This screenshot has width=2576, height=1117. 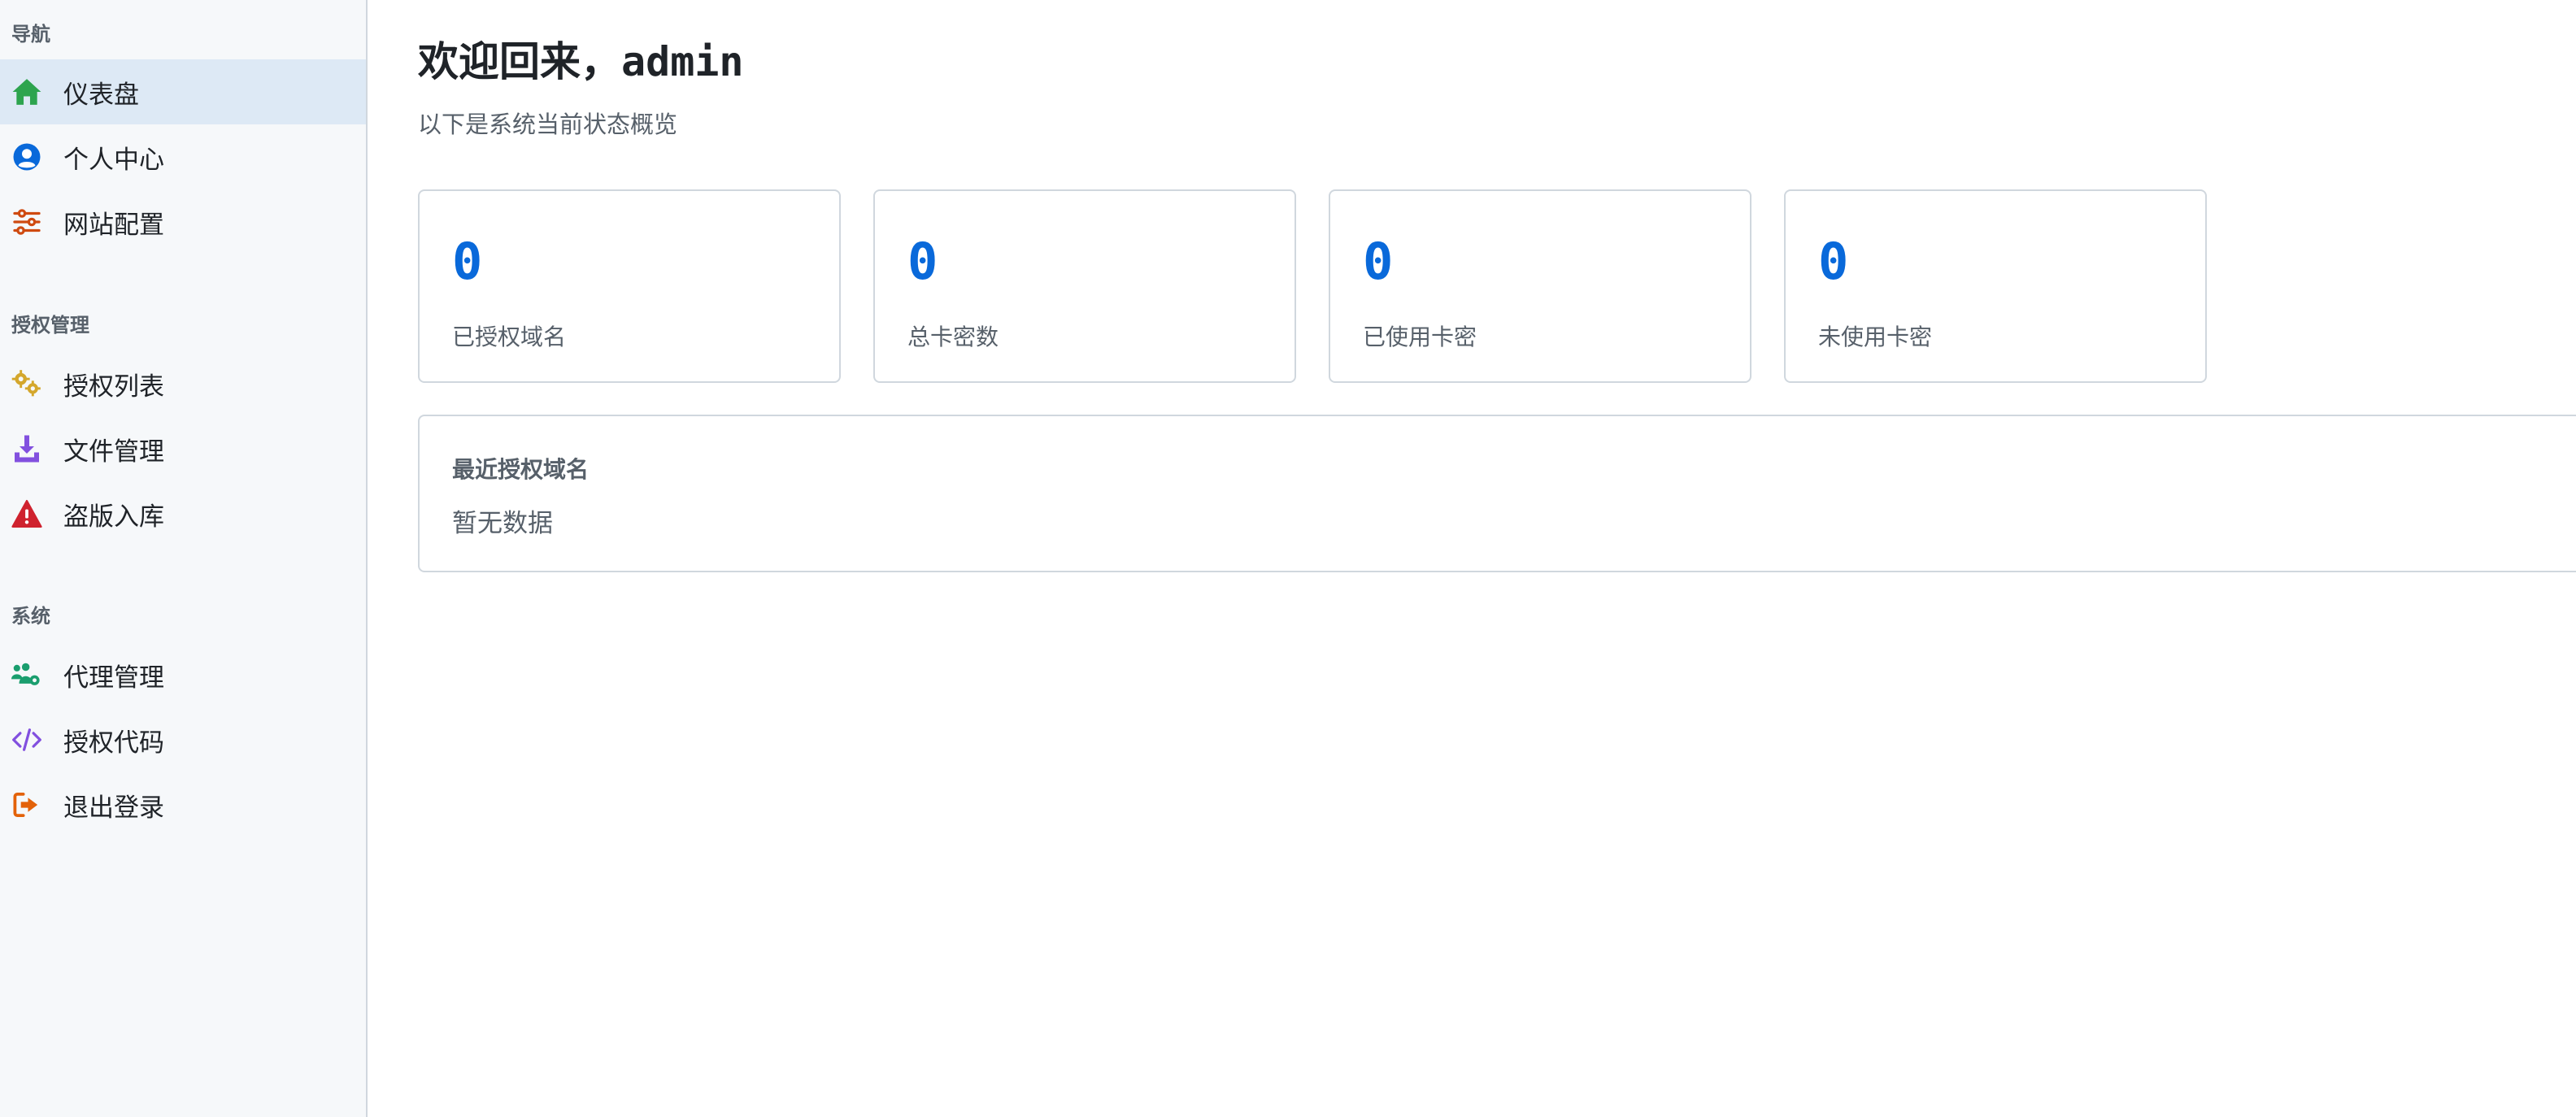 I want to click on sidebar-item-profile: 个人中心, so click(x=183, y=156).